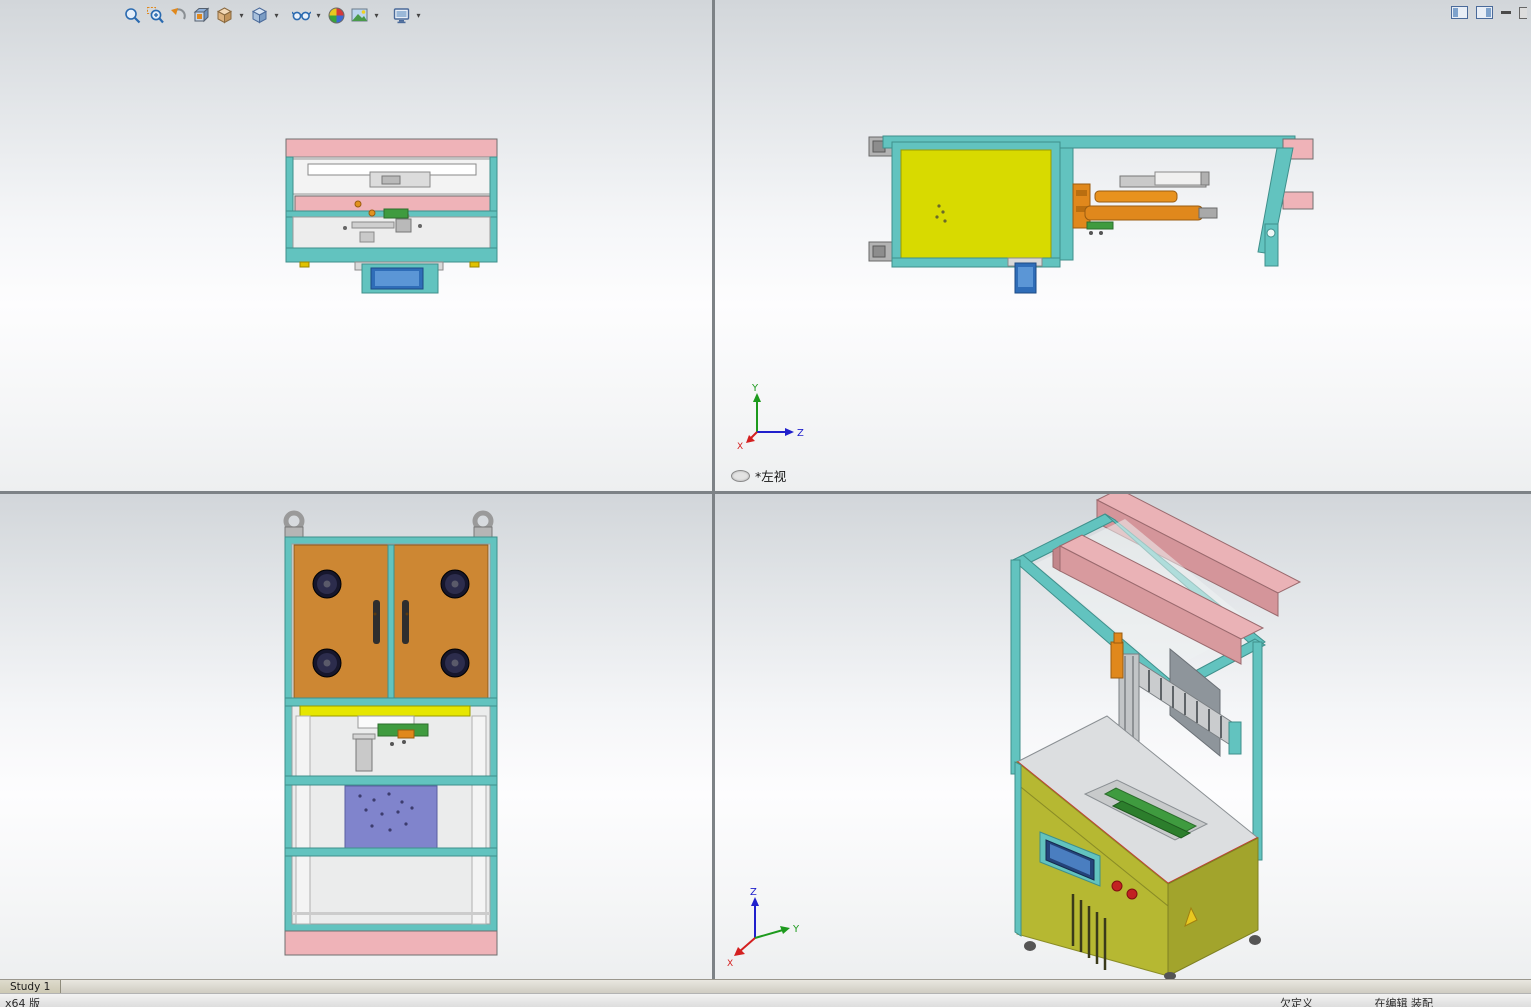  I want to click on view-label-text: *左视, so click(771, 476).